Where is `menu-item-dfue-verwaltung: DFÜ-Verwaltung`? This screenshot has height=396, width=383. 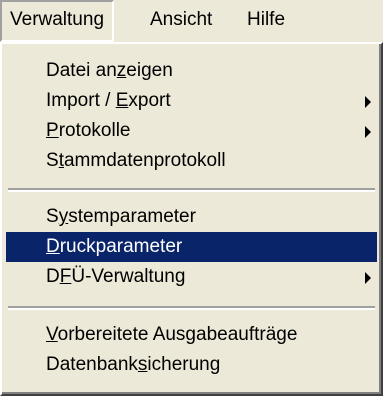 menu-item-dfue-verwaltung: DFÜ-Verwaltung is located at coordinates (191, 277).